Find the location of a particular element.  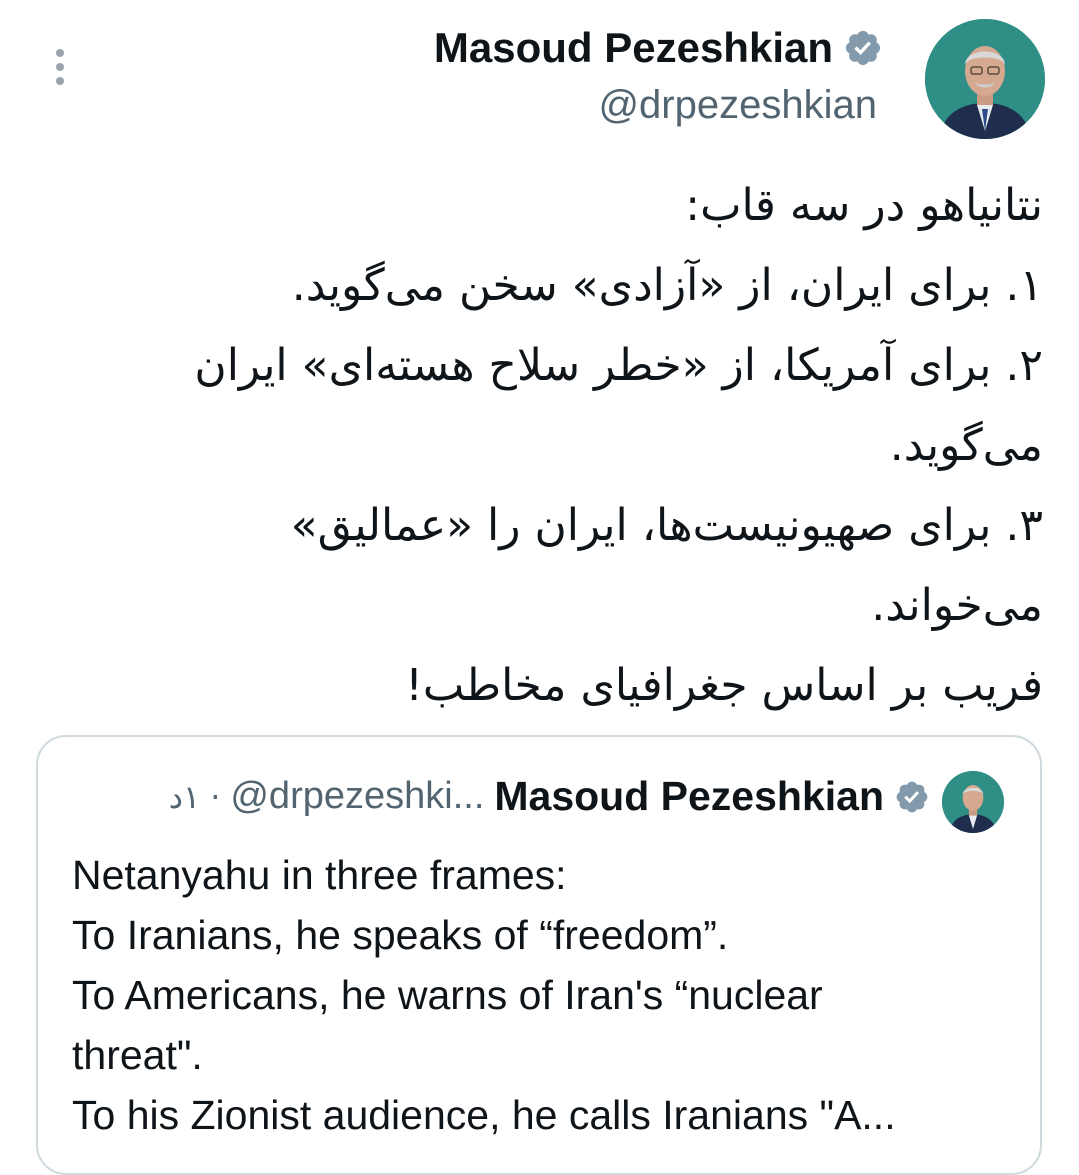

tweet-line: می‌گوید. is located at coordinates (966, 445).